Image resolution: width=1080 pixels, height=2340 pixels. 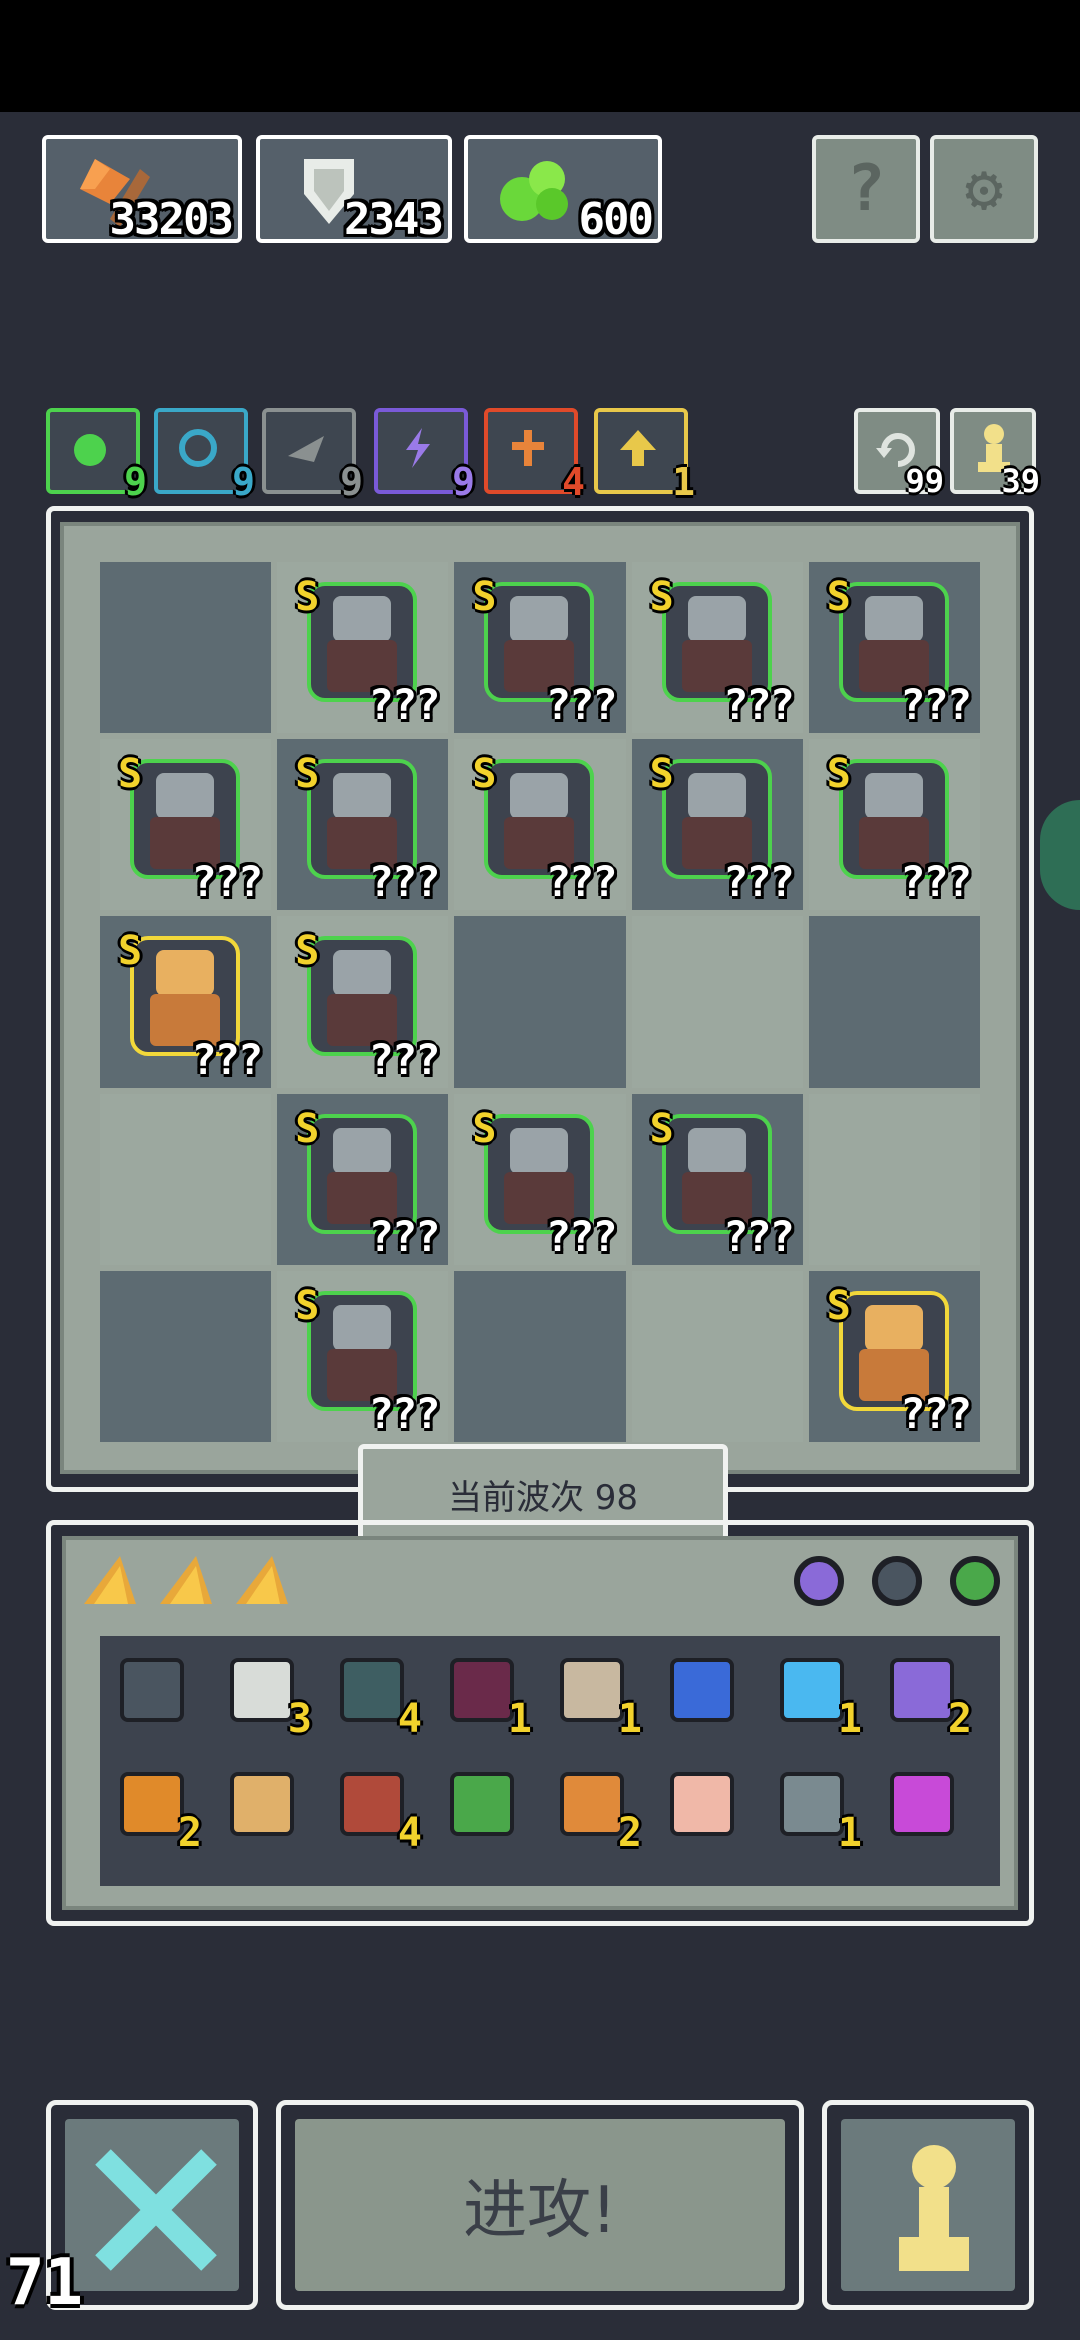 What do you see at coordinates (1060, 855) in the screenshot?
I see `chat-tab` at bounding box center [1060, 855].